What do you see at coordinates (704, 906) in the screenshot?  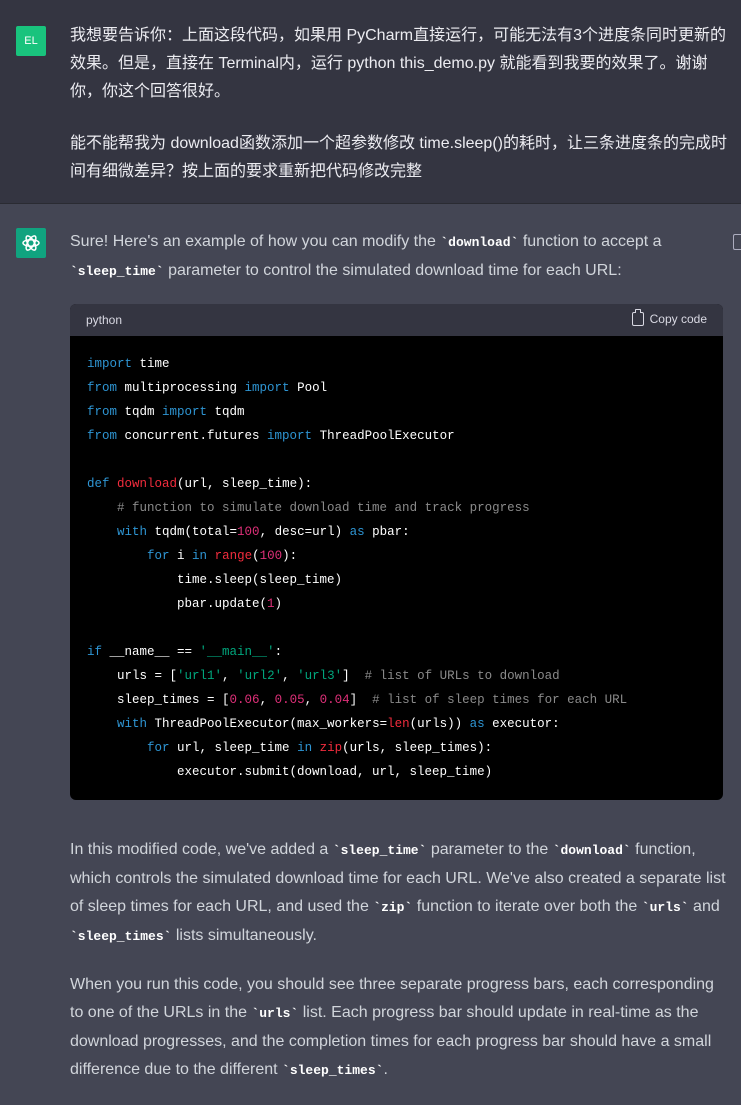 I see `text-span: and` at bounding box center [704, 906].